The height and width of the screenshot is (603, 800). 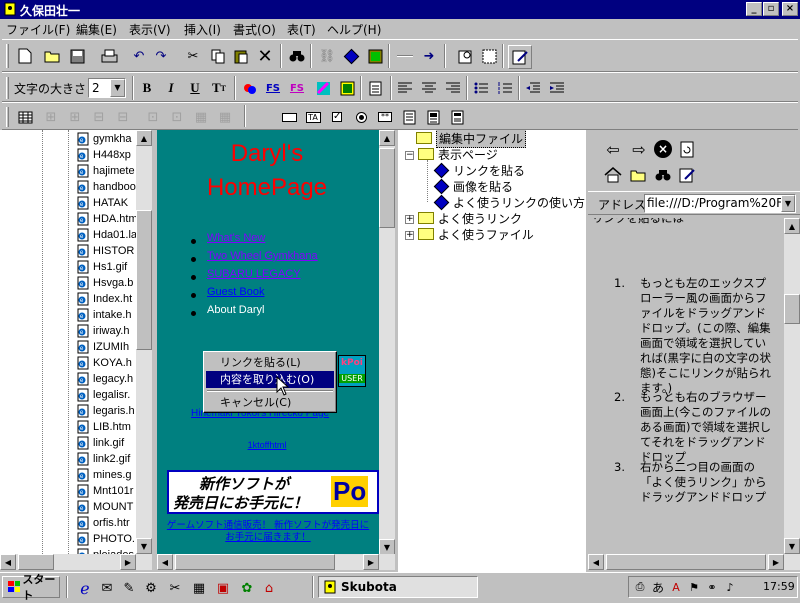 I want to click on network-icon: ⚭, so click(x=712, y=587).